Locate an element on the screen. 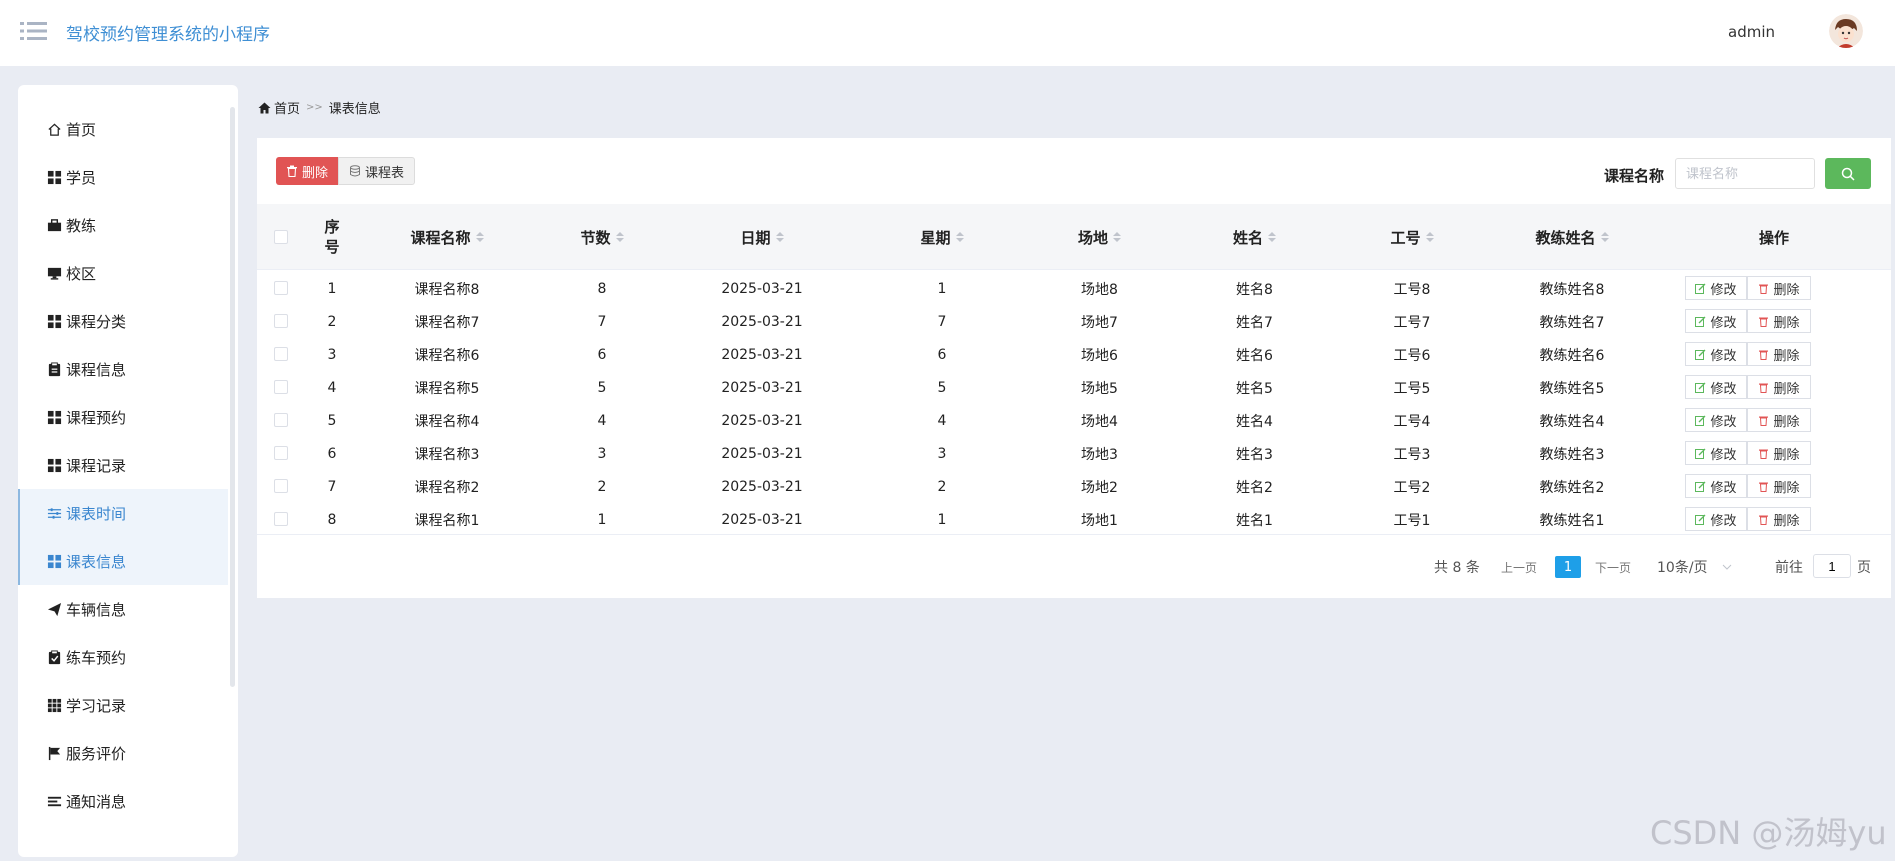 The height and width of the screenshot is (861, 1895). sidebar-item-campus: 校区 is located at coordinates (123, 273).